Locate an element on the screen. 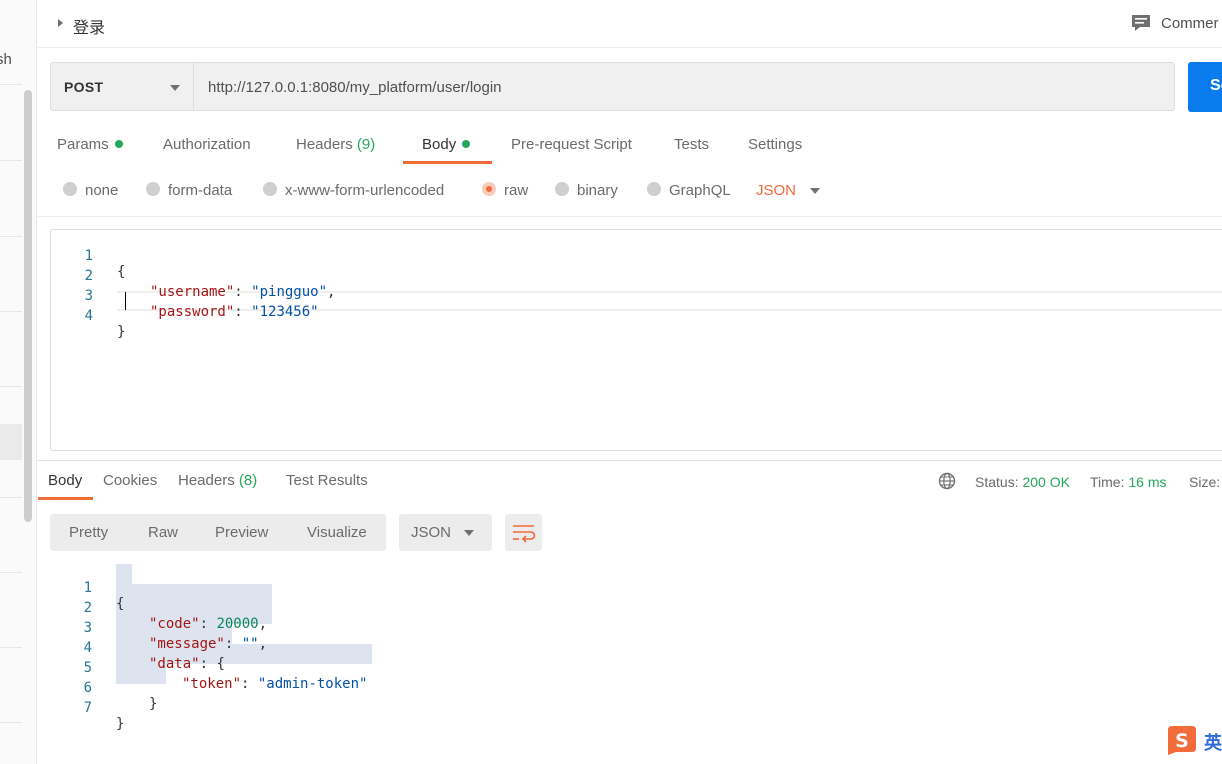 This screenshot has width=1222, height=764. code-line: 2 "username": "pingguo", is located at coordinates (210, 284).